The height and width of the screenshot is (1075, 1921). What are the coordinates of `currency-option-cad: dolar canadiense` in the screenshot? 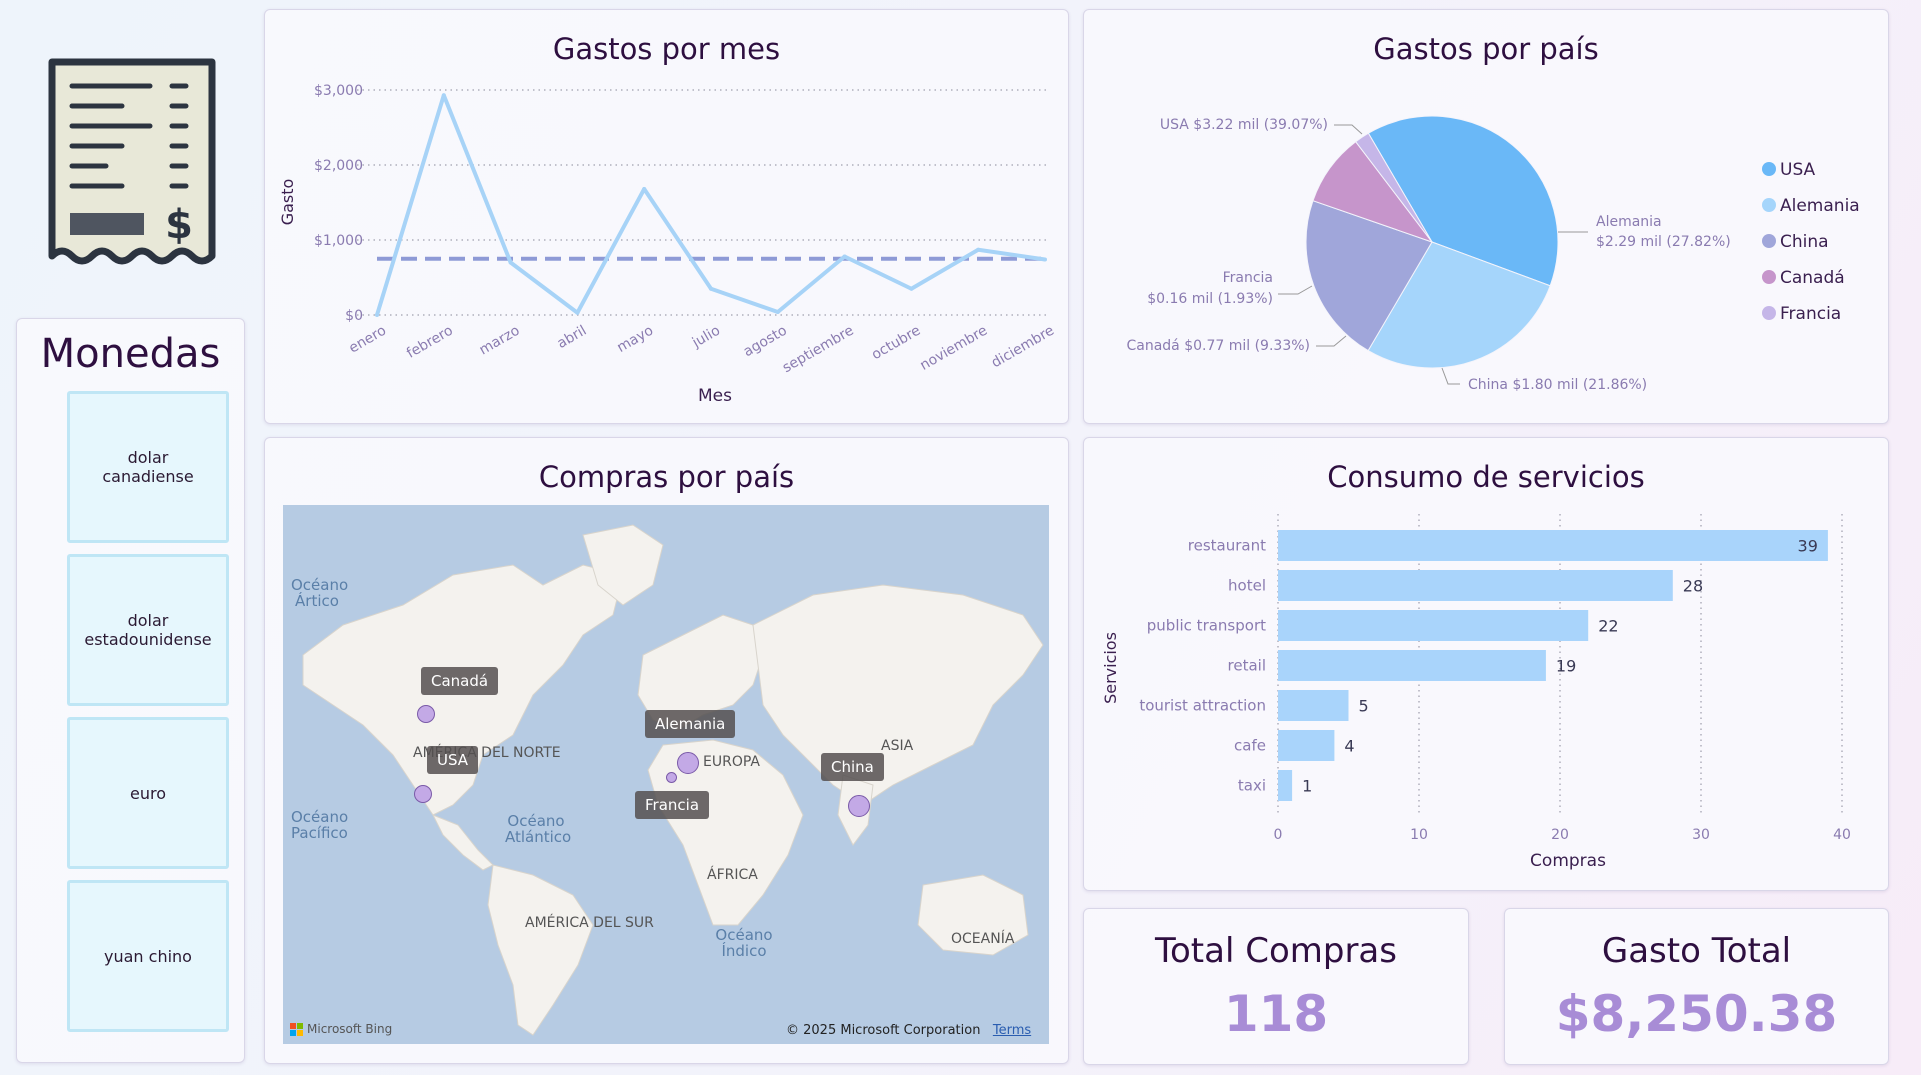 It's located at (148, 467).